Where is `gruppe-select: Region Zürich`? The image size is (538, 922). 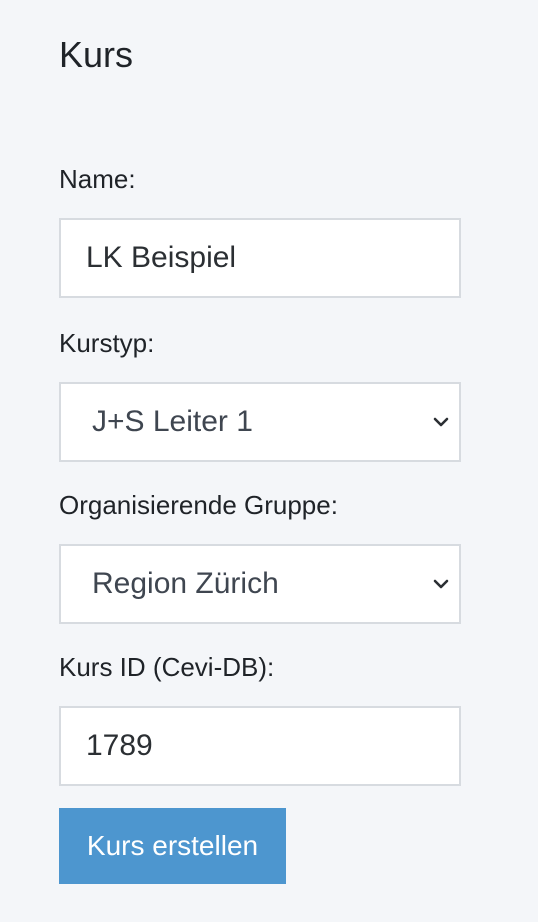 gruppe-select: Region Zürich is located at coordinates (260, 584).